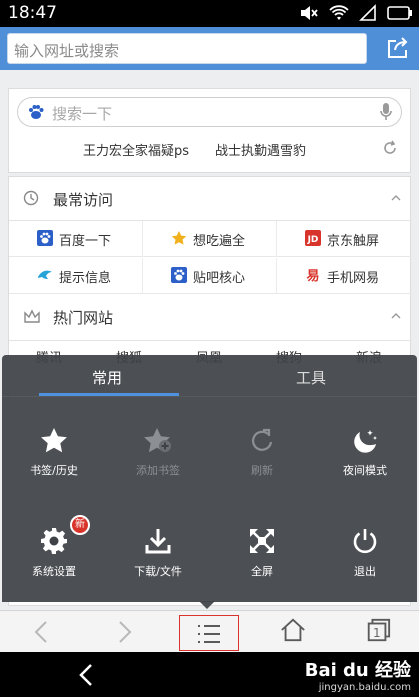  Describe the element at coordinates (365, 541) in the screenshot. I see `power-icon` at that location.